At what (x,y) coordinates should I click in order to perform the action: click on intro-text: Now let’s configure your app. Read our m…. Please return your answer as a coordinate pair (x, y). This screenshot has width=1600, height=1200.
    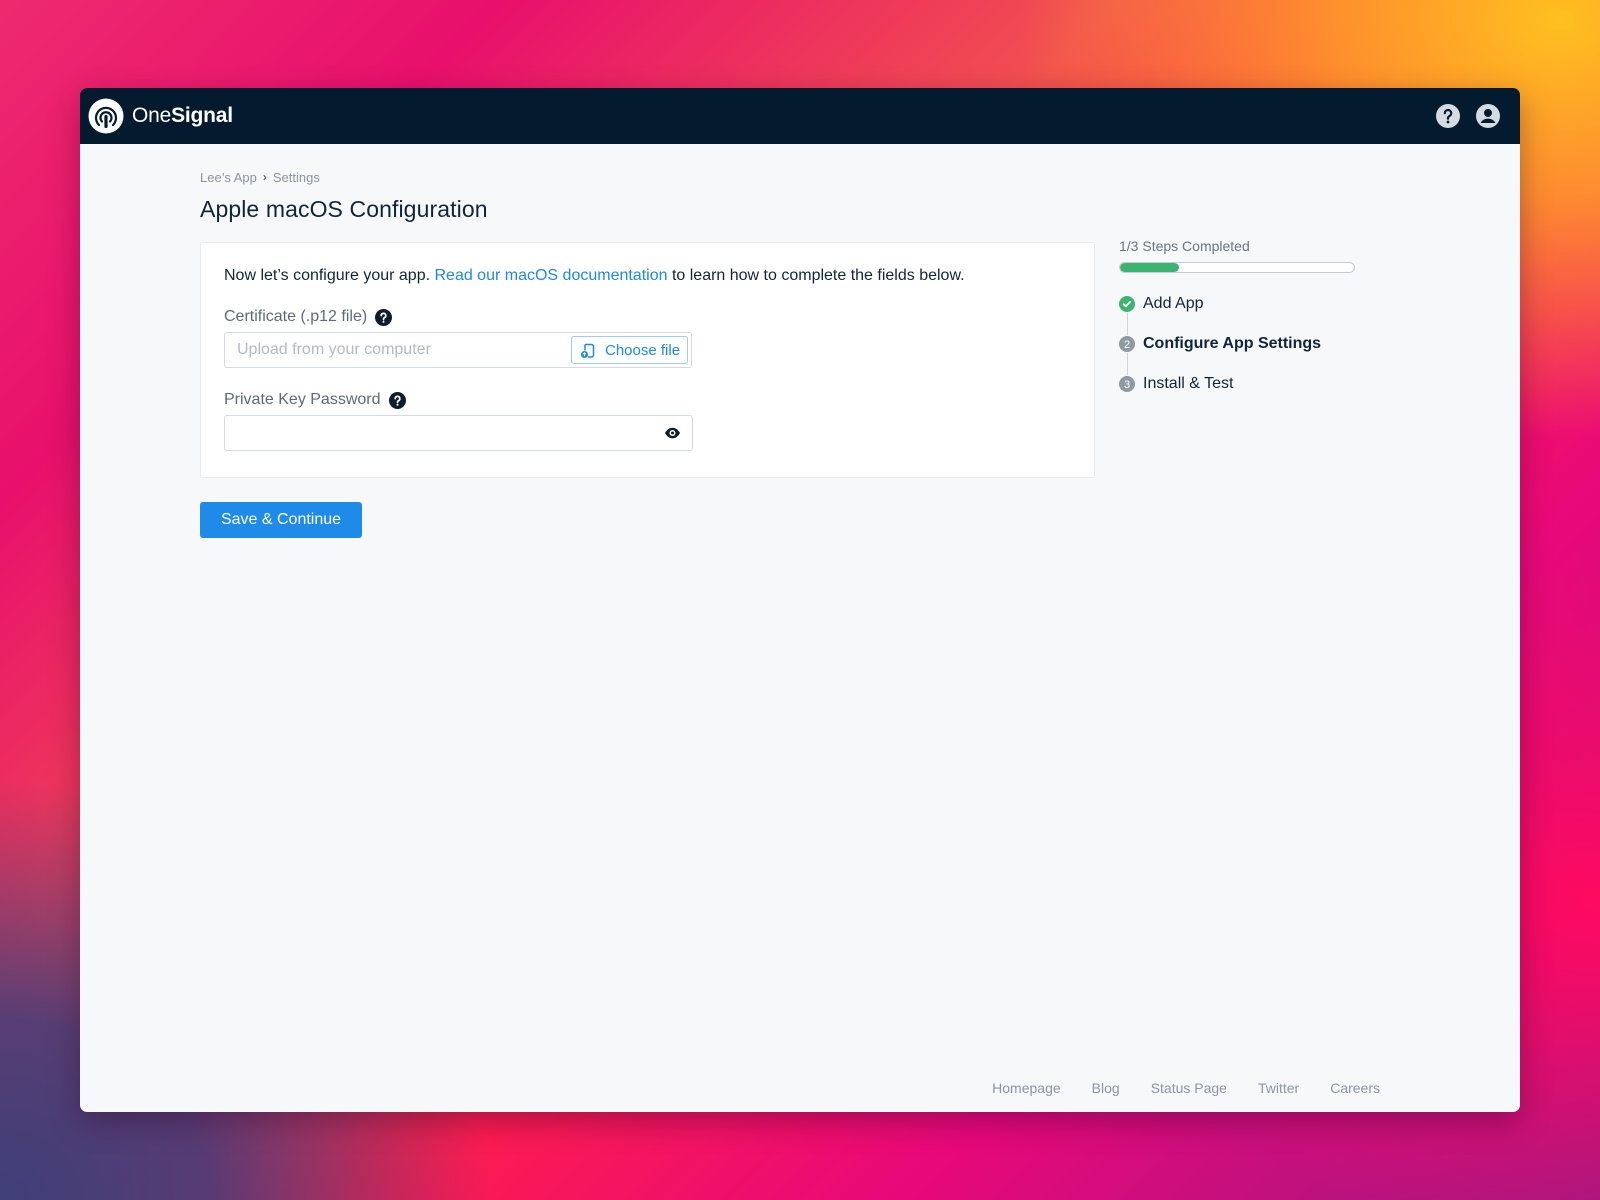
    Looking at the image, I should click on (647, 276).